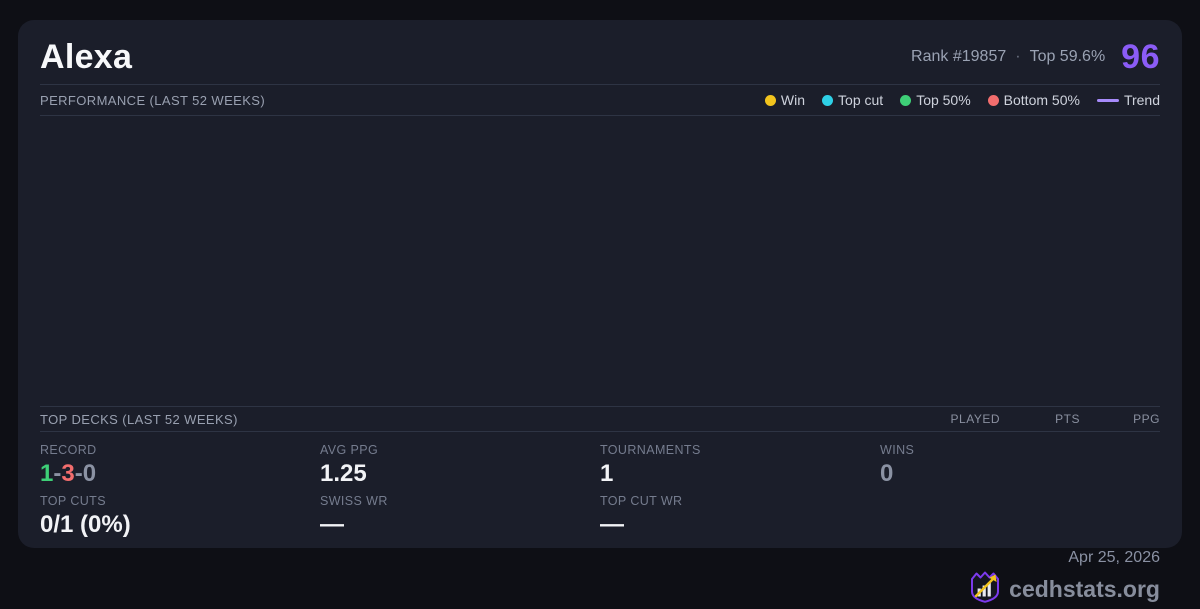 The image size is (1200, 609). Describe the element at coordinates (600, 52) in the screenshot. I see `card-header: Alexa Rank #19857 · Top 59.6% 96` at that location.